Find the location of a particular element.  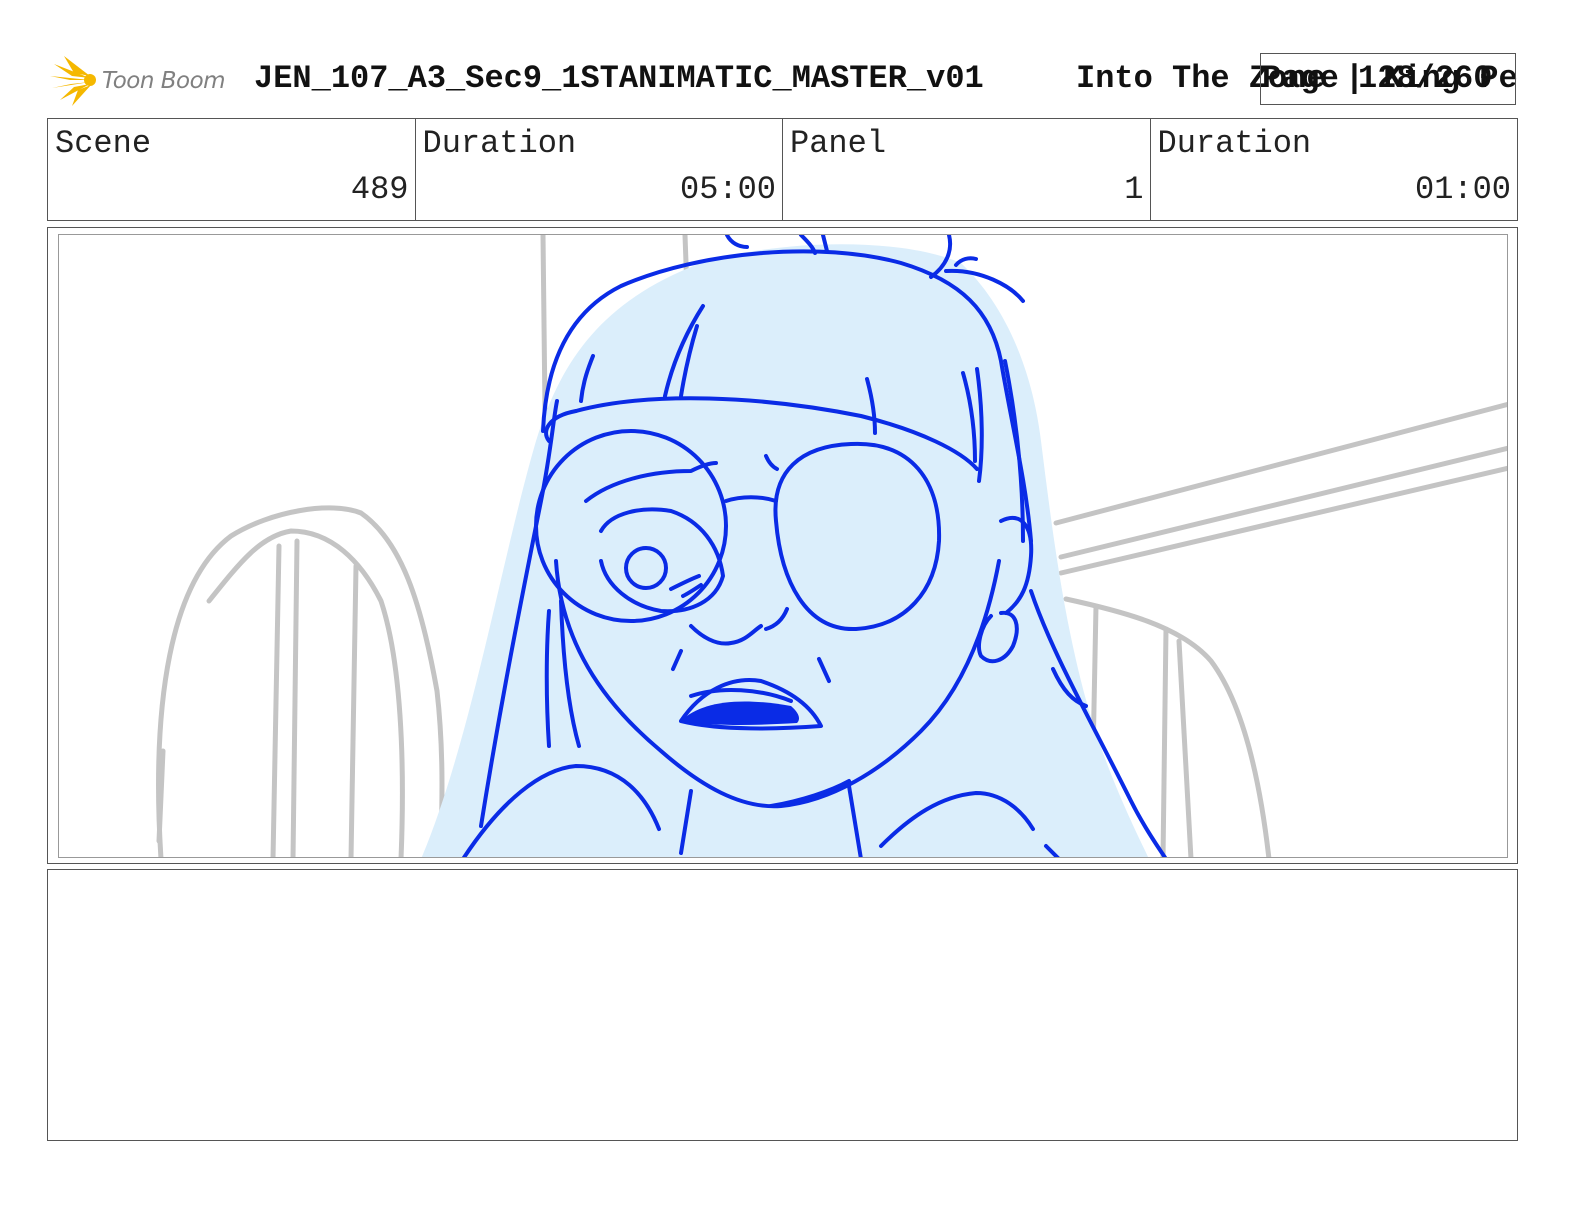

page-number: Page 128/260 is located at coordinates (1377, 78).